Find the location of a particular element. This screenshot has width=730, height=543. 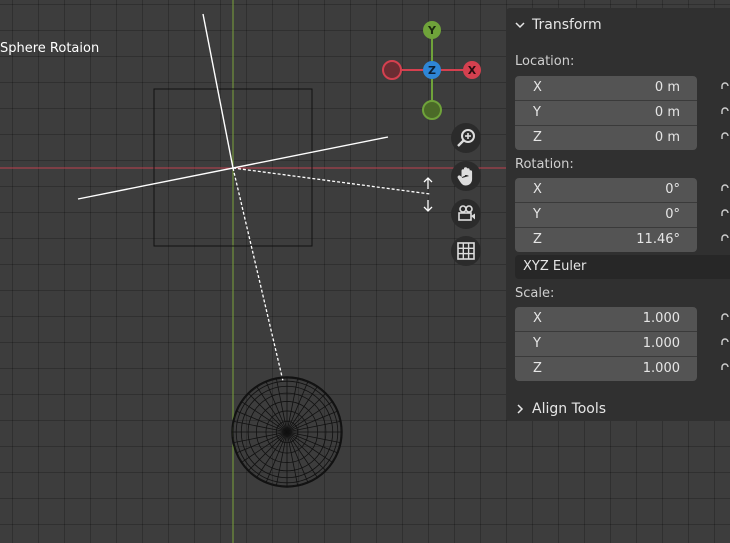

rotation-y-field: Y 0° is located at coordinates (606, 215).